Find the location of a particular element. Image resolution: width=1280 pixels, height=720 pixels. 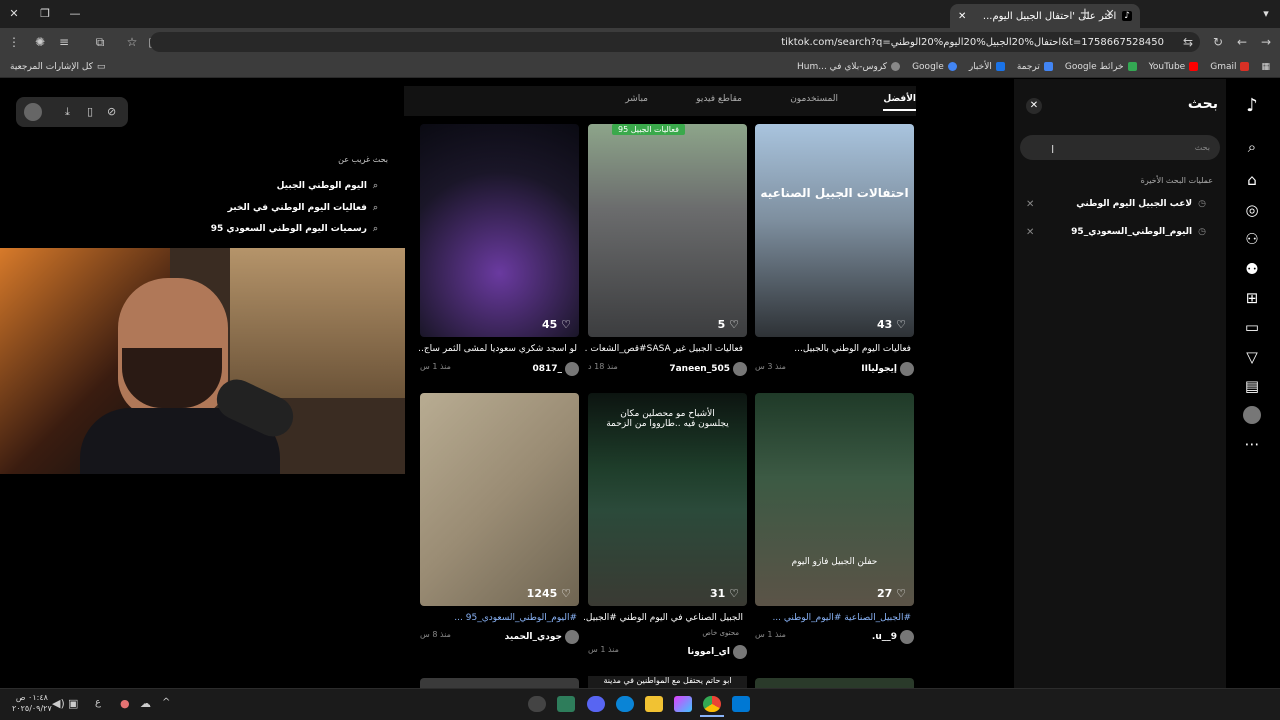

site-info-icon: ⇆ is located at coordinates (1188, 42).